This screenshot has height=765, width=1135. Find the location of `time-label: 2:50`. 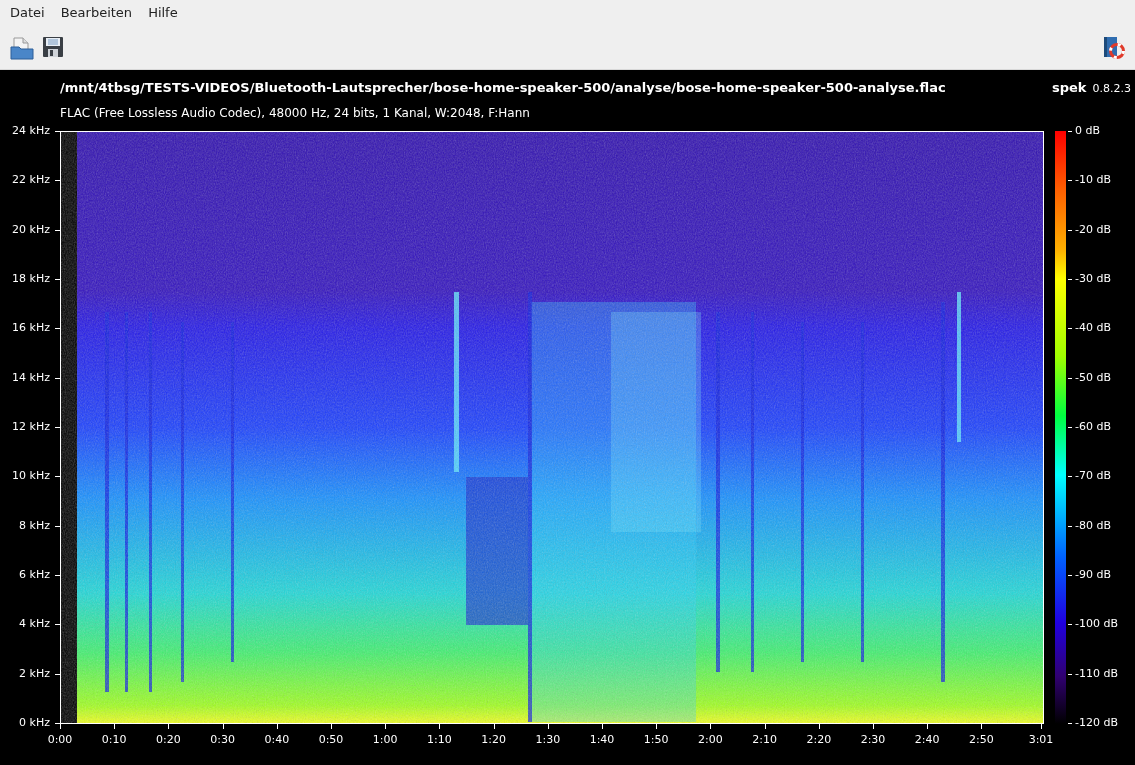

time-label: 2:50 is located at coordinates (981, 740).